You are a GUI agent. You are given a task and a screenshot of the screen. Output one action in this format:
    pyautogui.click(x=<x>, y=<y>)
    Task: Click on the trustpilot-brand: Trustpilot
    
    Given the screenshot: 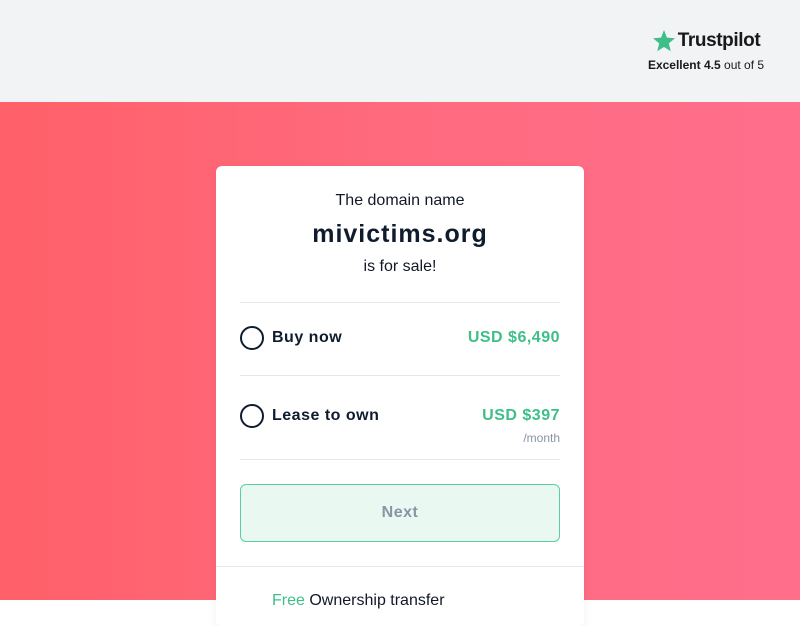 What is the action you would take?
    pyautogui.click(x=719, y=40)
    